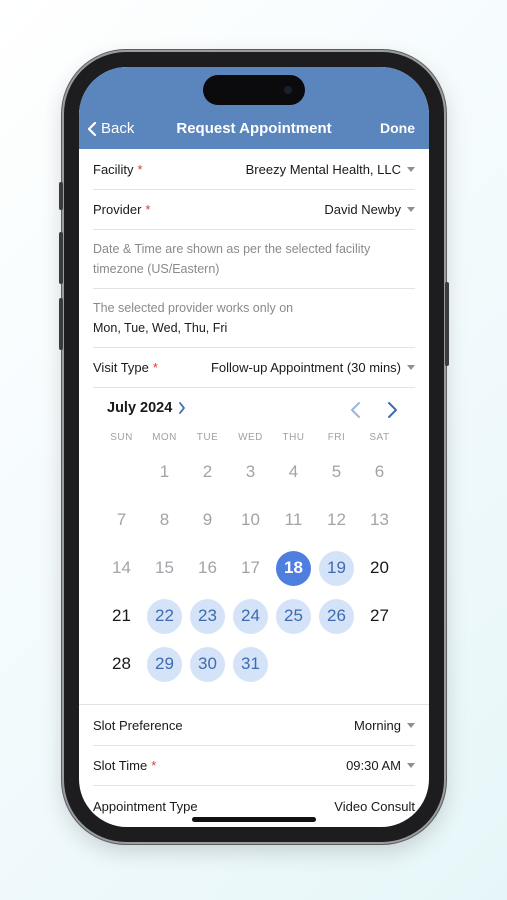  Describe the element at coordinates (121, 437) in the screenshot. I see `weekday-label: SUN` at that location.